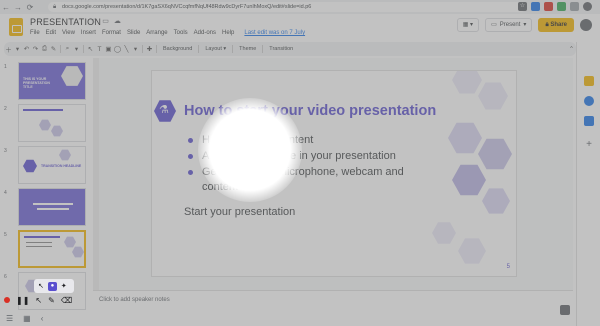 This screenshot has width=600, height=326. I want to click on record-icon, so click(7, 300).